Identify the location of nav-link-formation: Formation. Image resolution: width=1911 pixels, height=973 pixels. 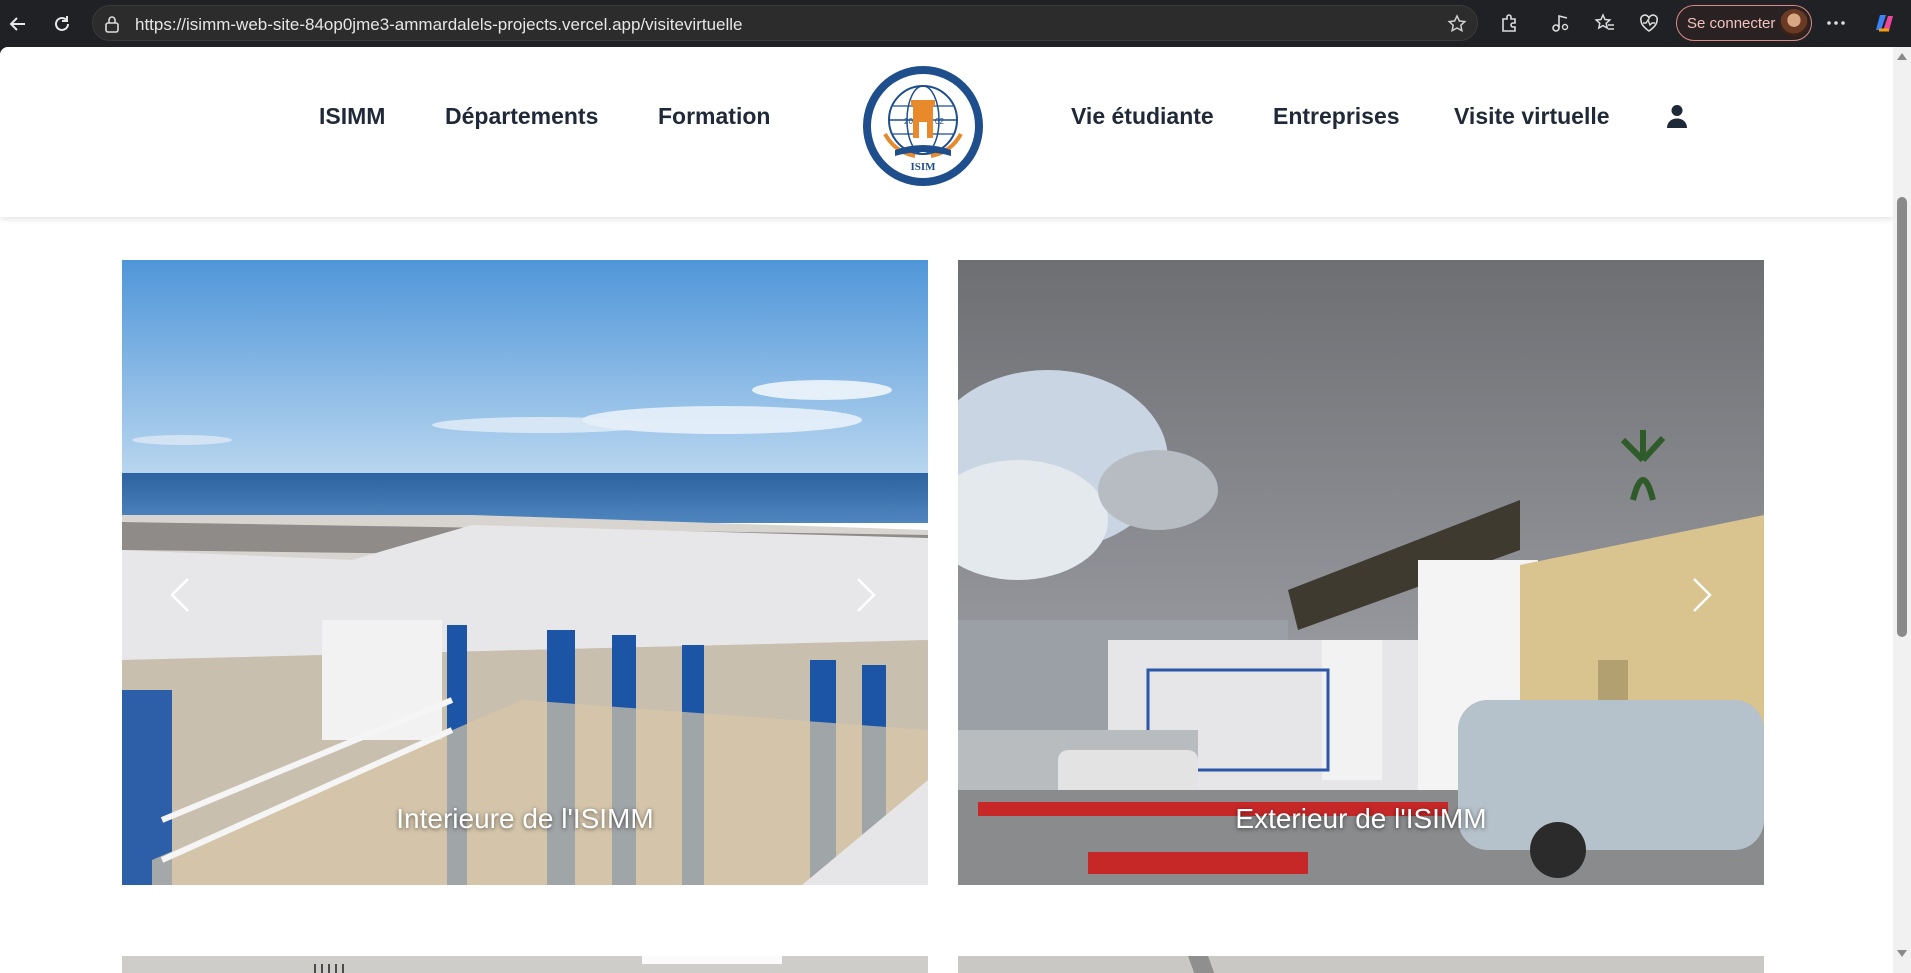
(714, 116).